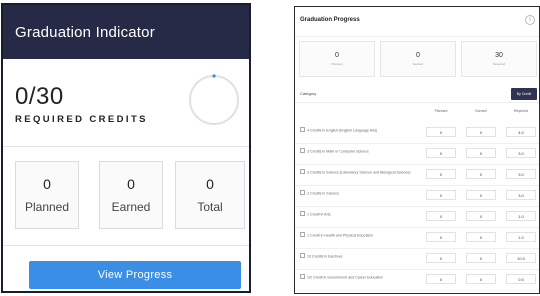 The image size is (540, 296). Describe the element at coordinates (358, 214) in the screenshot. I see `requirement-name: 1 Credit in Arts` at that location.